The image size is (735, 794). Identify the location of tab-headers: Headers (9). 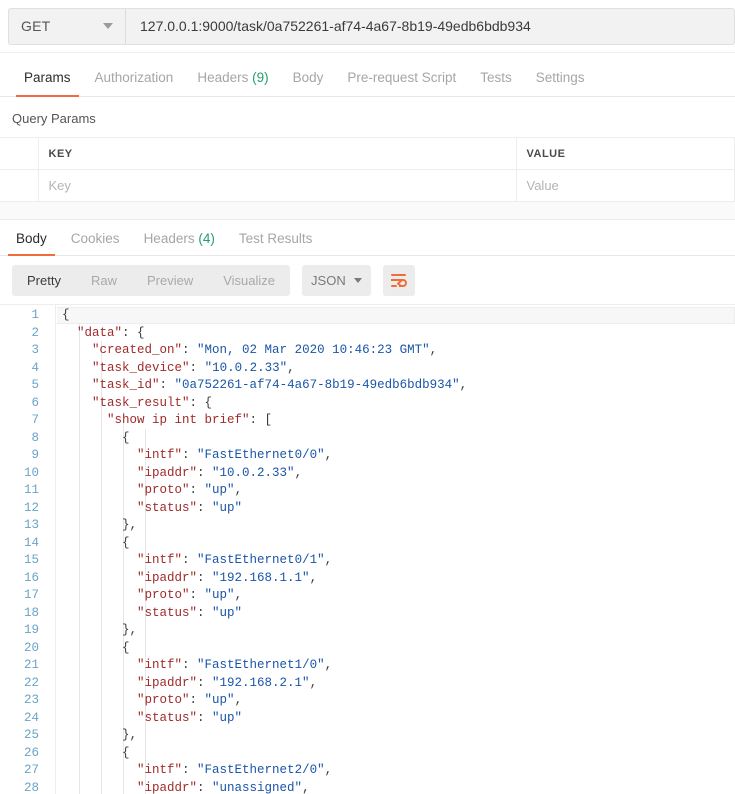
(232, 83).